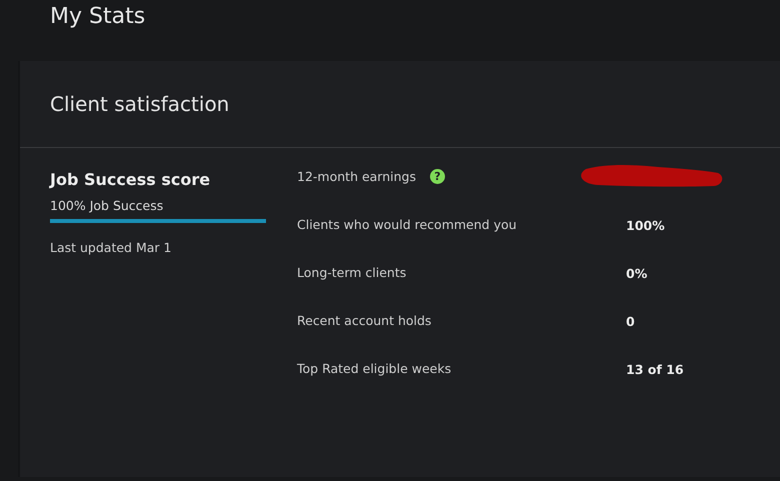 This screenshot has height=481, width=780. What do you see at coordinates (655, 369) in the screenshot?
I see `stat-value: 13 of 16` at bounding box center [655, 369].